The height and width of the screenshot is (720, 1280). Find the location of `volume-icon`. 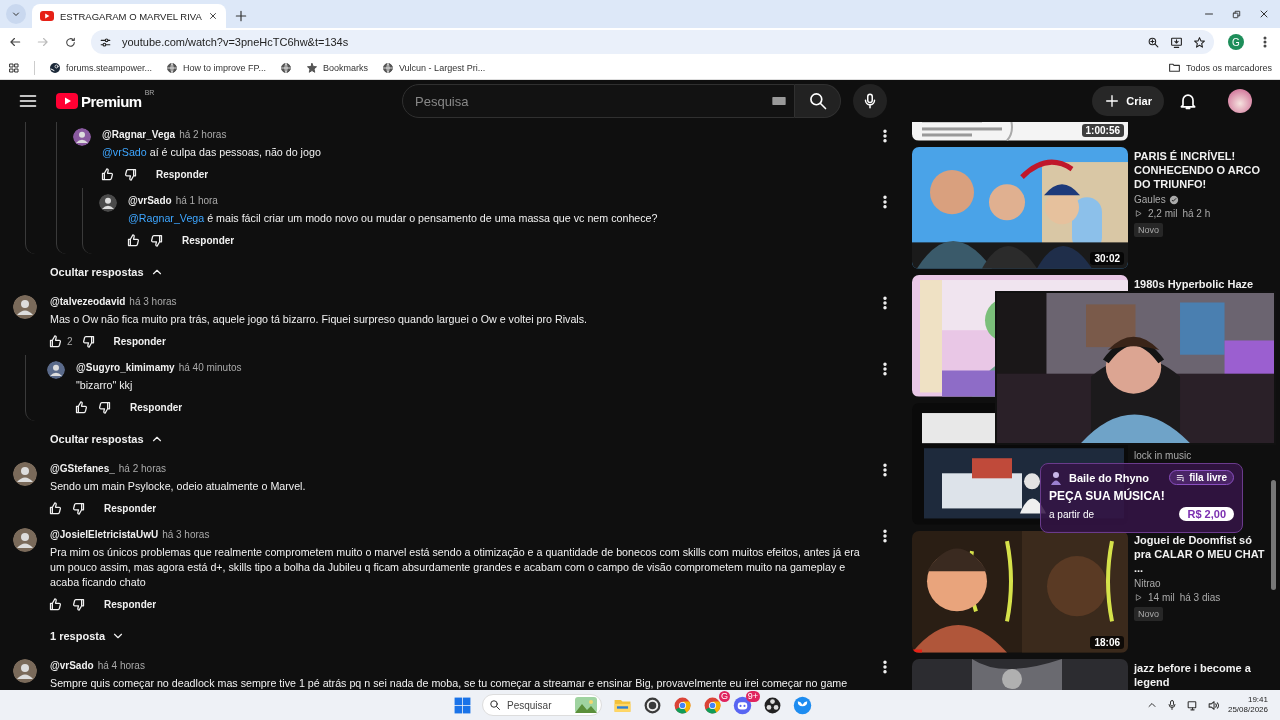

volume-icon is located at coordinates (1213, 705).